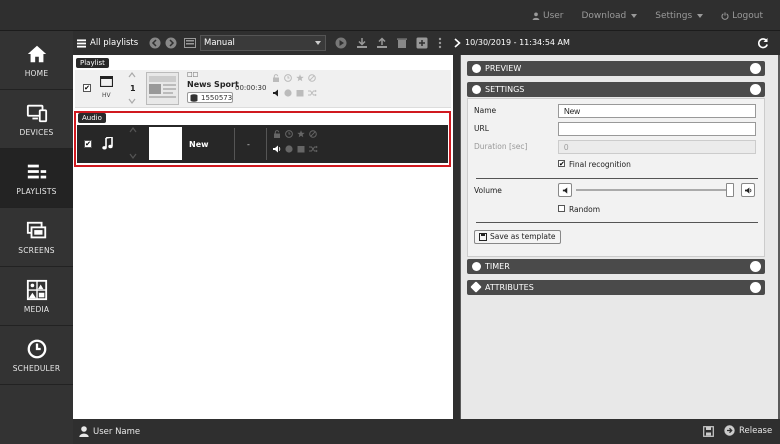 The width and height of the screenshot is (780, 444). What do you see at coordinates (266, 144) in the screenshot?
I see `row-divider` at bounding box center [266, 144].